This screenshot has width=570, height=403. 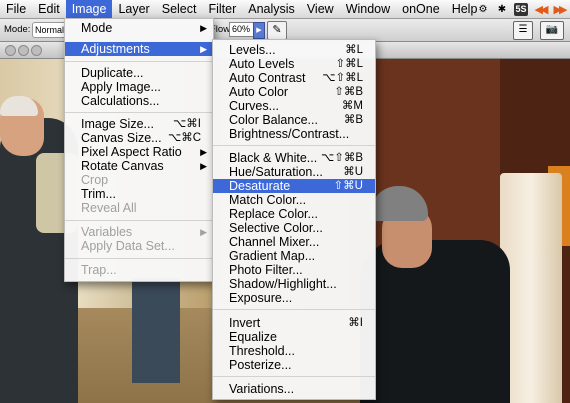 What do you see at coordinates (348, 186) in the screenshot?
I see `shortcut: ⇧⌘U` at bounding box center [348, 186].